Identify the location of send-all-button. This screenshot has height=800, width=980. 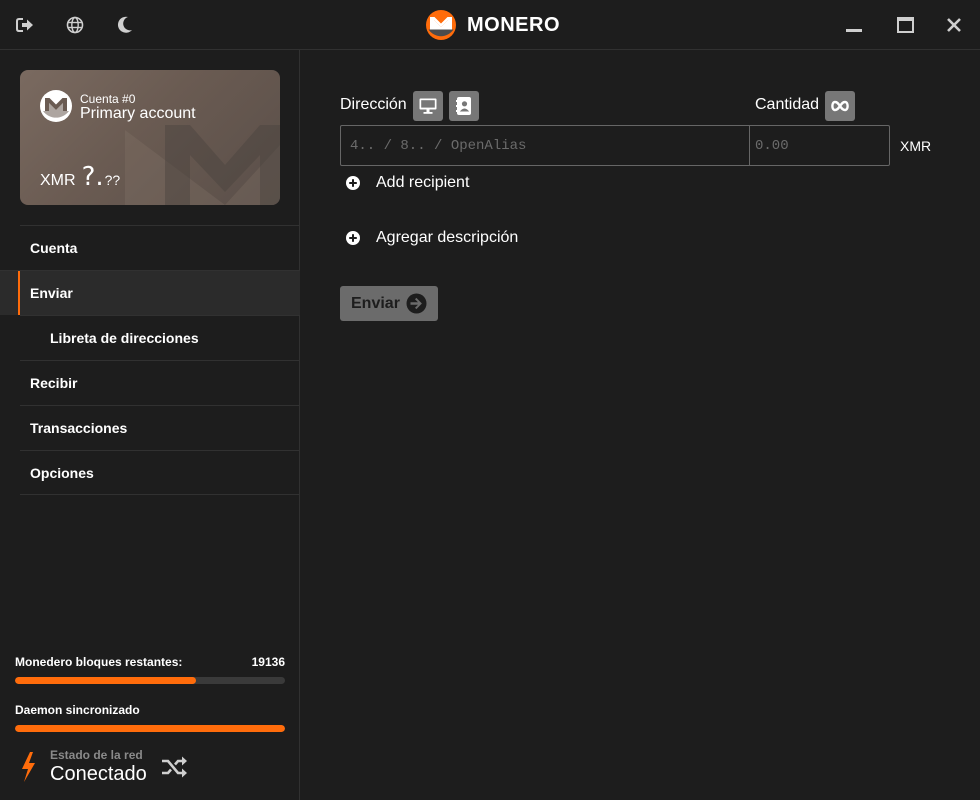
(840, 106).